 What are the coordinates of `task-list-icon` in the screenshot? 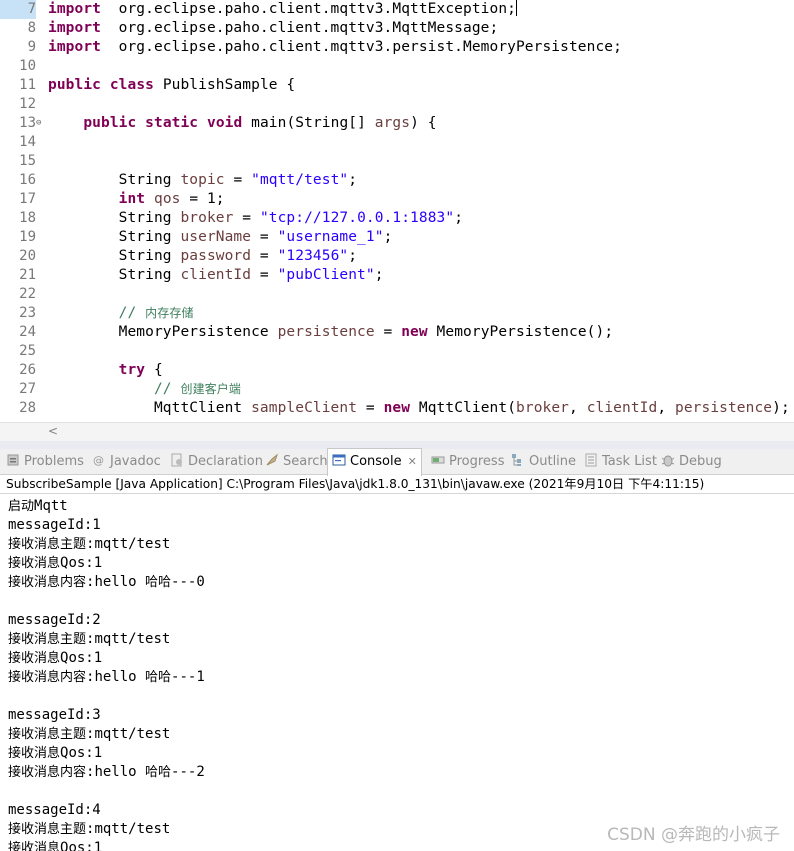 It's located at (591, 459).